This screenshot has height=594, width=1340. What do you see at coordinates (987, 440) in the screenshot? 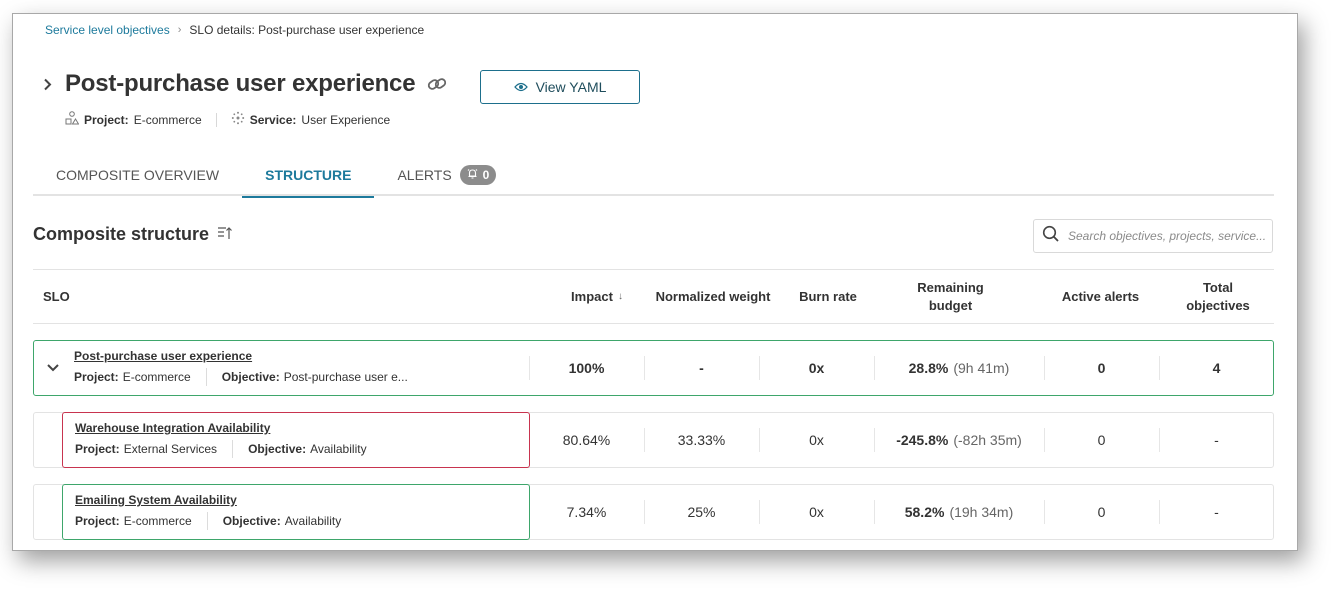
I see `remaining-budget-time: (-82h 35m)` at bounding box center [987, 440].